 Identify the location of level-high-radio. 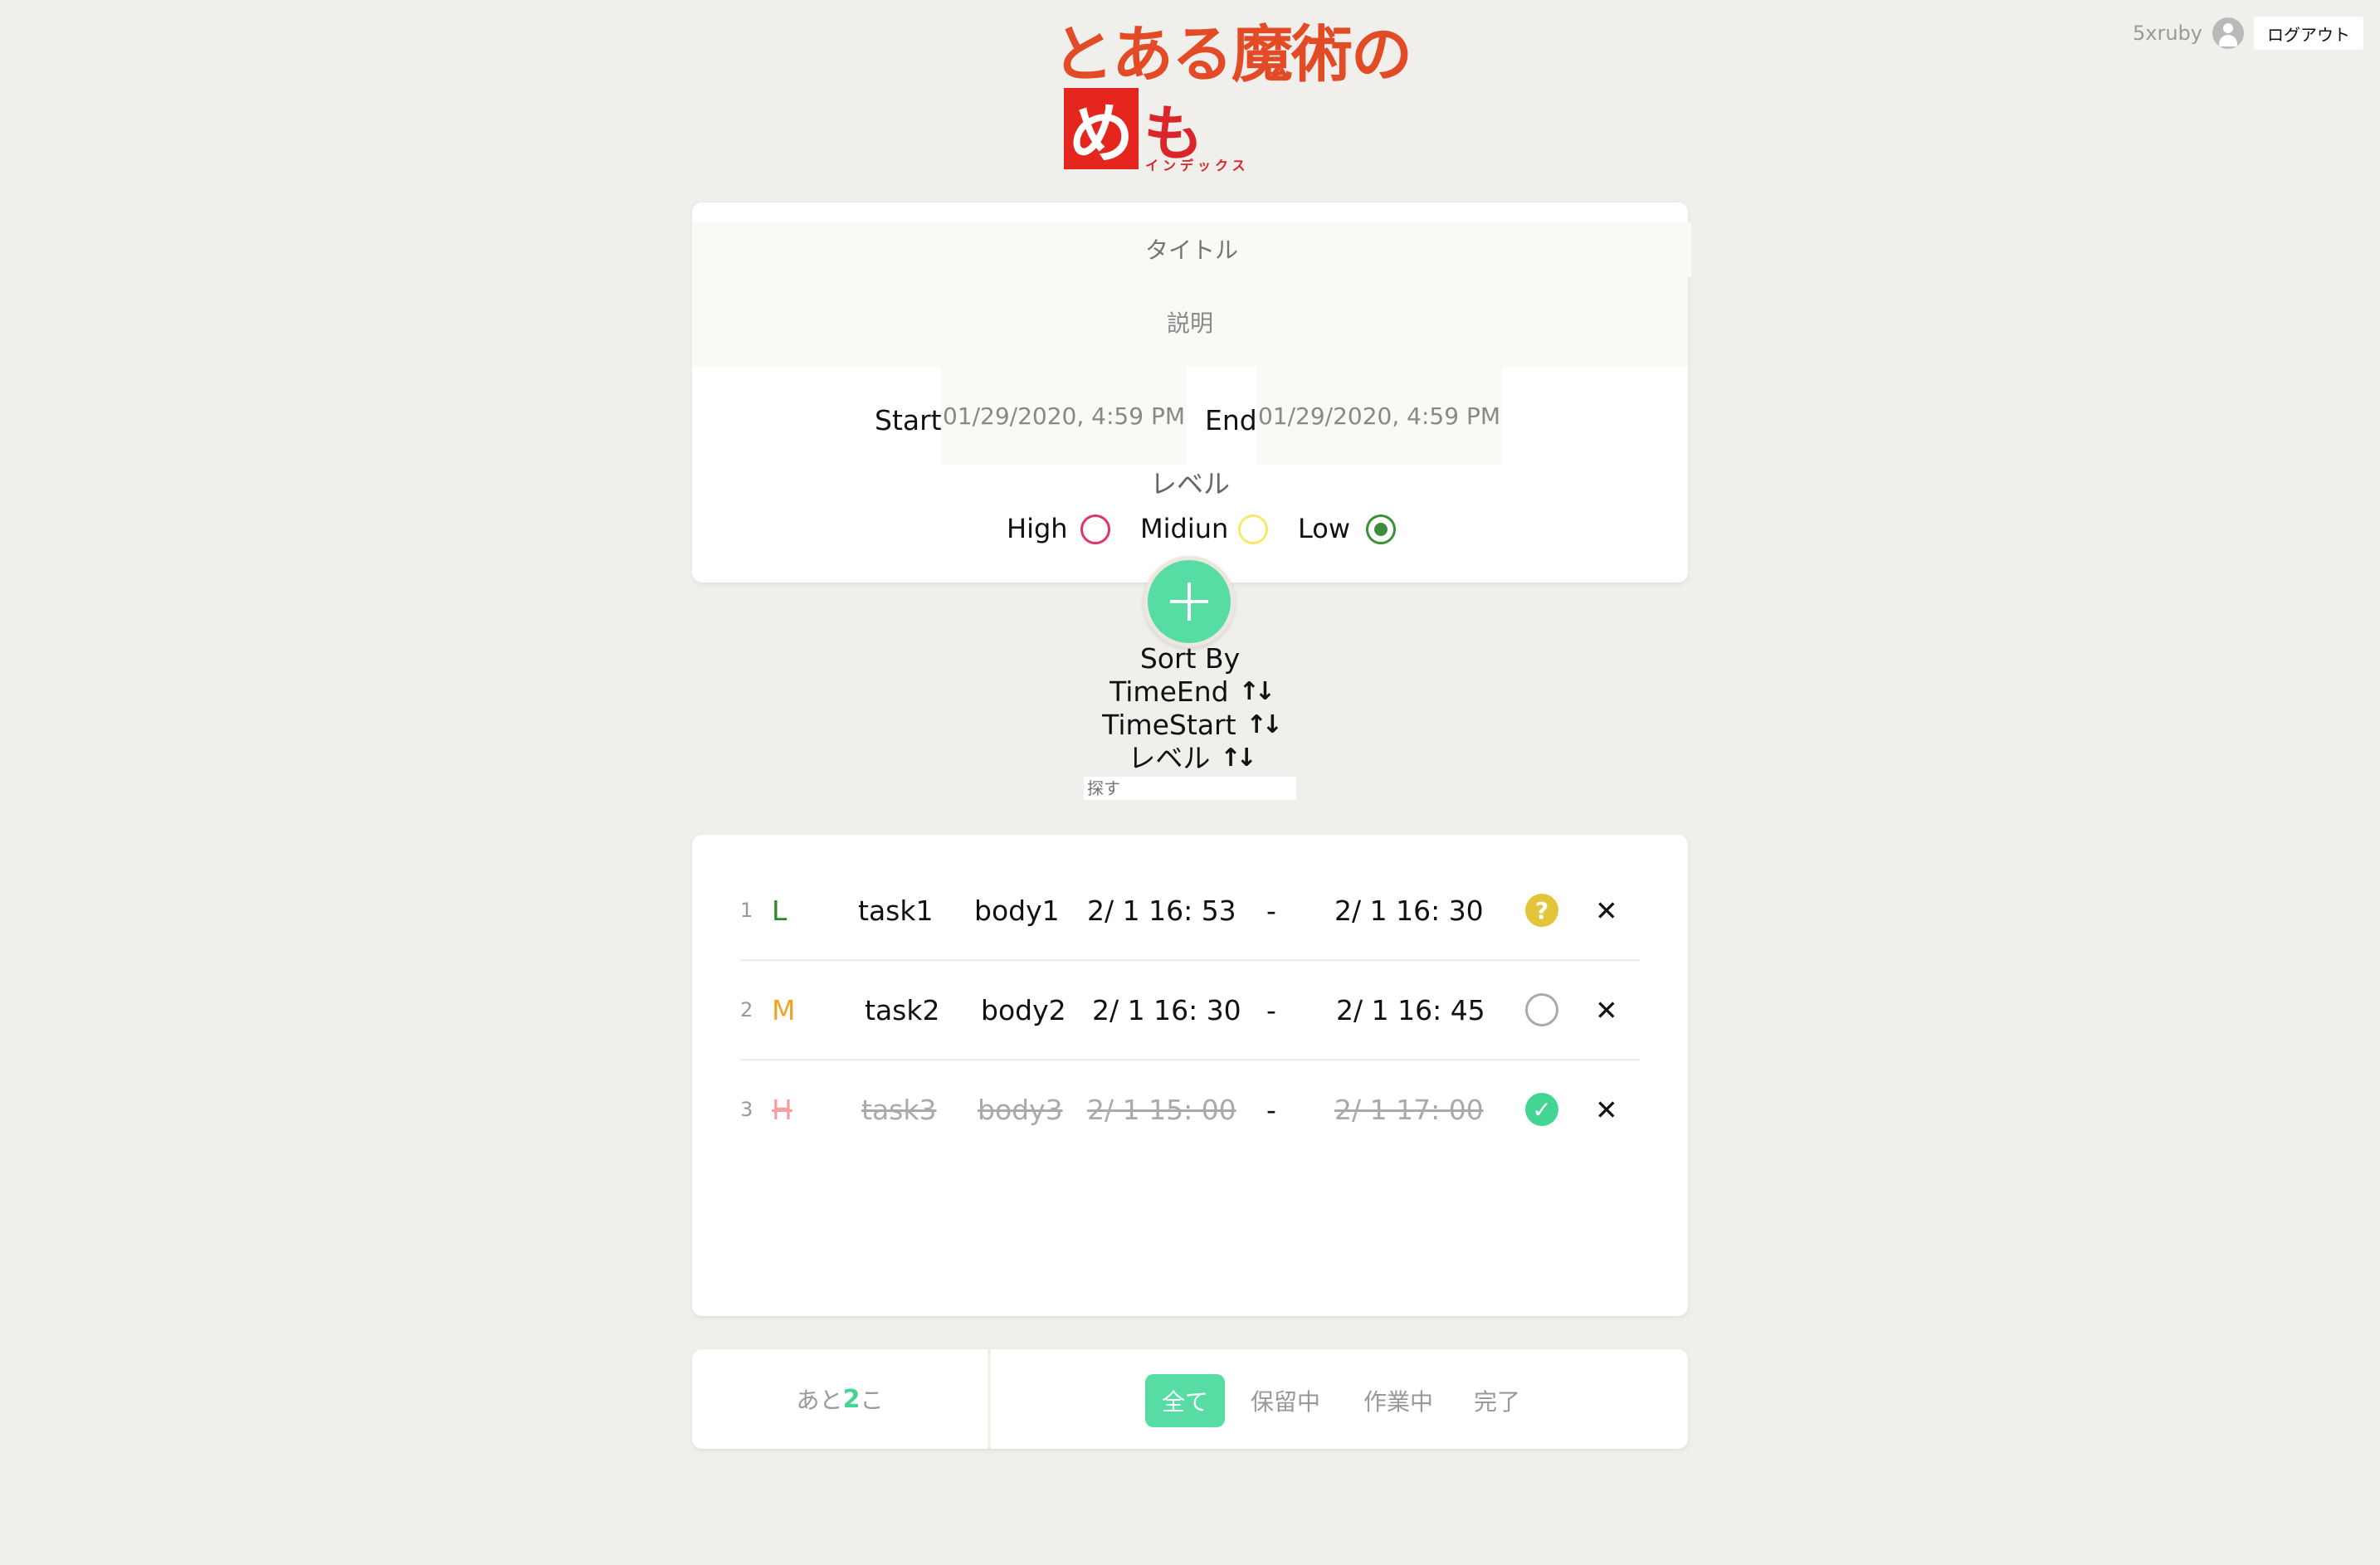
(1095, 529).